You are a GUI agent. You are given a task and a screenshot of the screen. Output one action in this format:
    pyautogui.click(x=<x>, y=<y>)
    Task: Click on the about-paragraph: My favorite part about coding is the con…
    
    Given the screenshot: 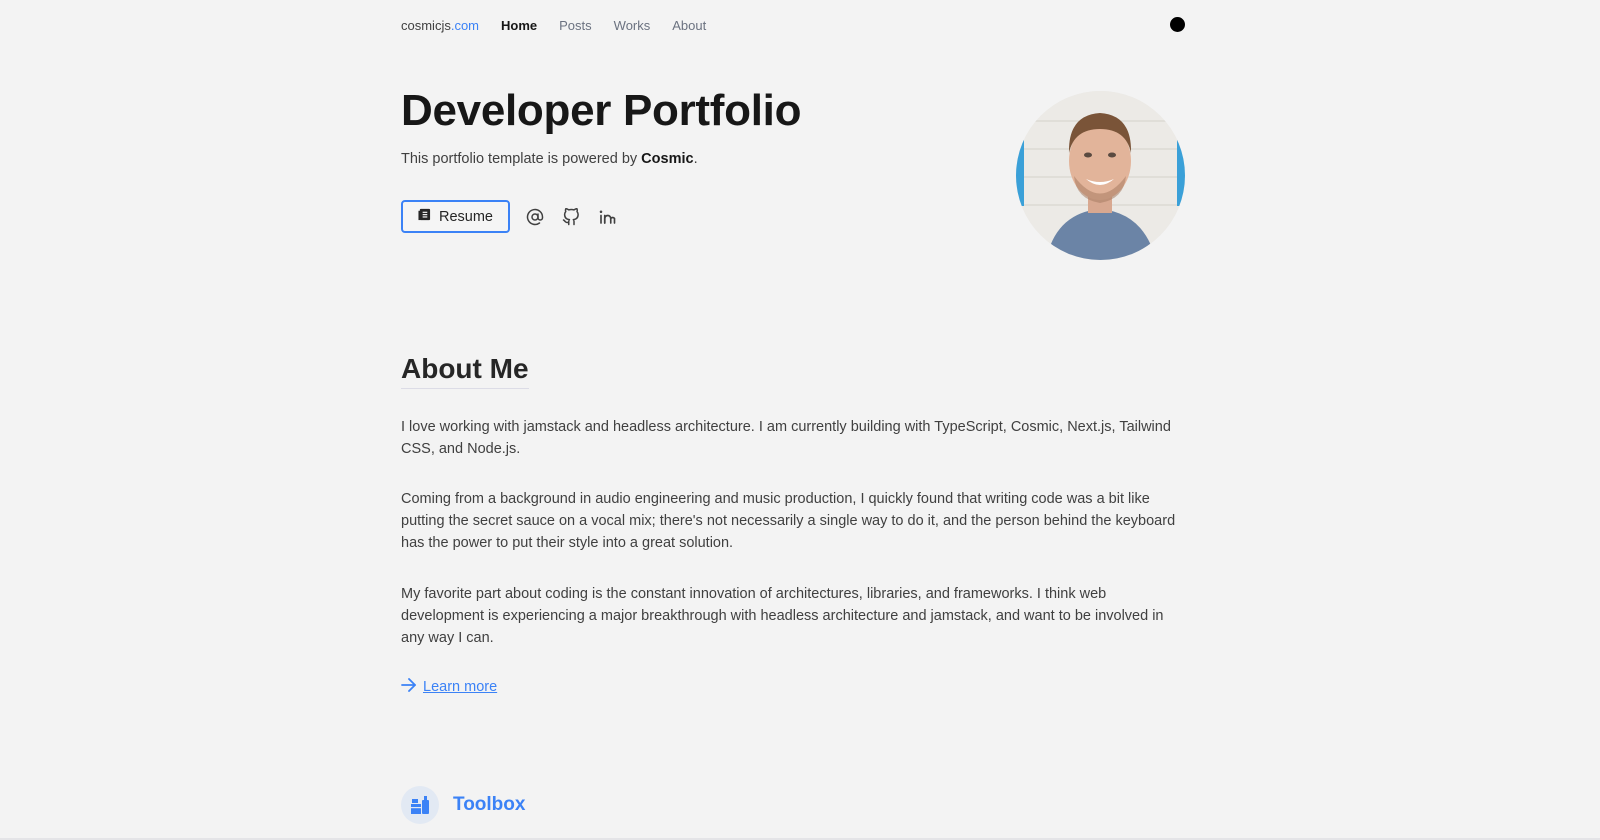 What is the action you would take?
    pyautogui.click(x=782, y=616)
    